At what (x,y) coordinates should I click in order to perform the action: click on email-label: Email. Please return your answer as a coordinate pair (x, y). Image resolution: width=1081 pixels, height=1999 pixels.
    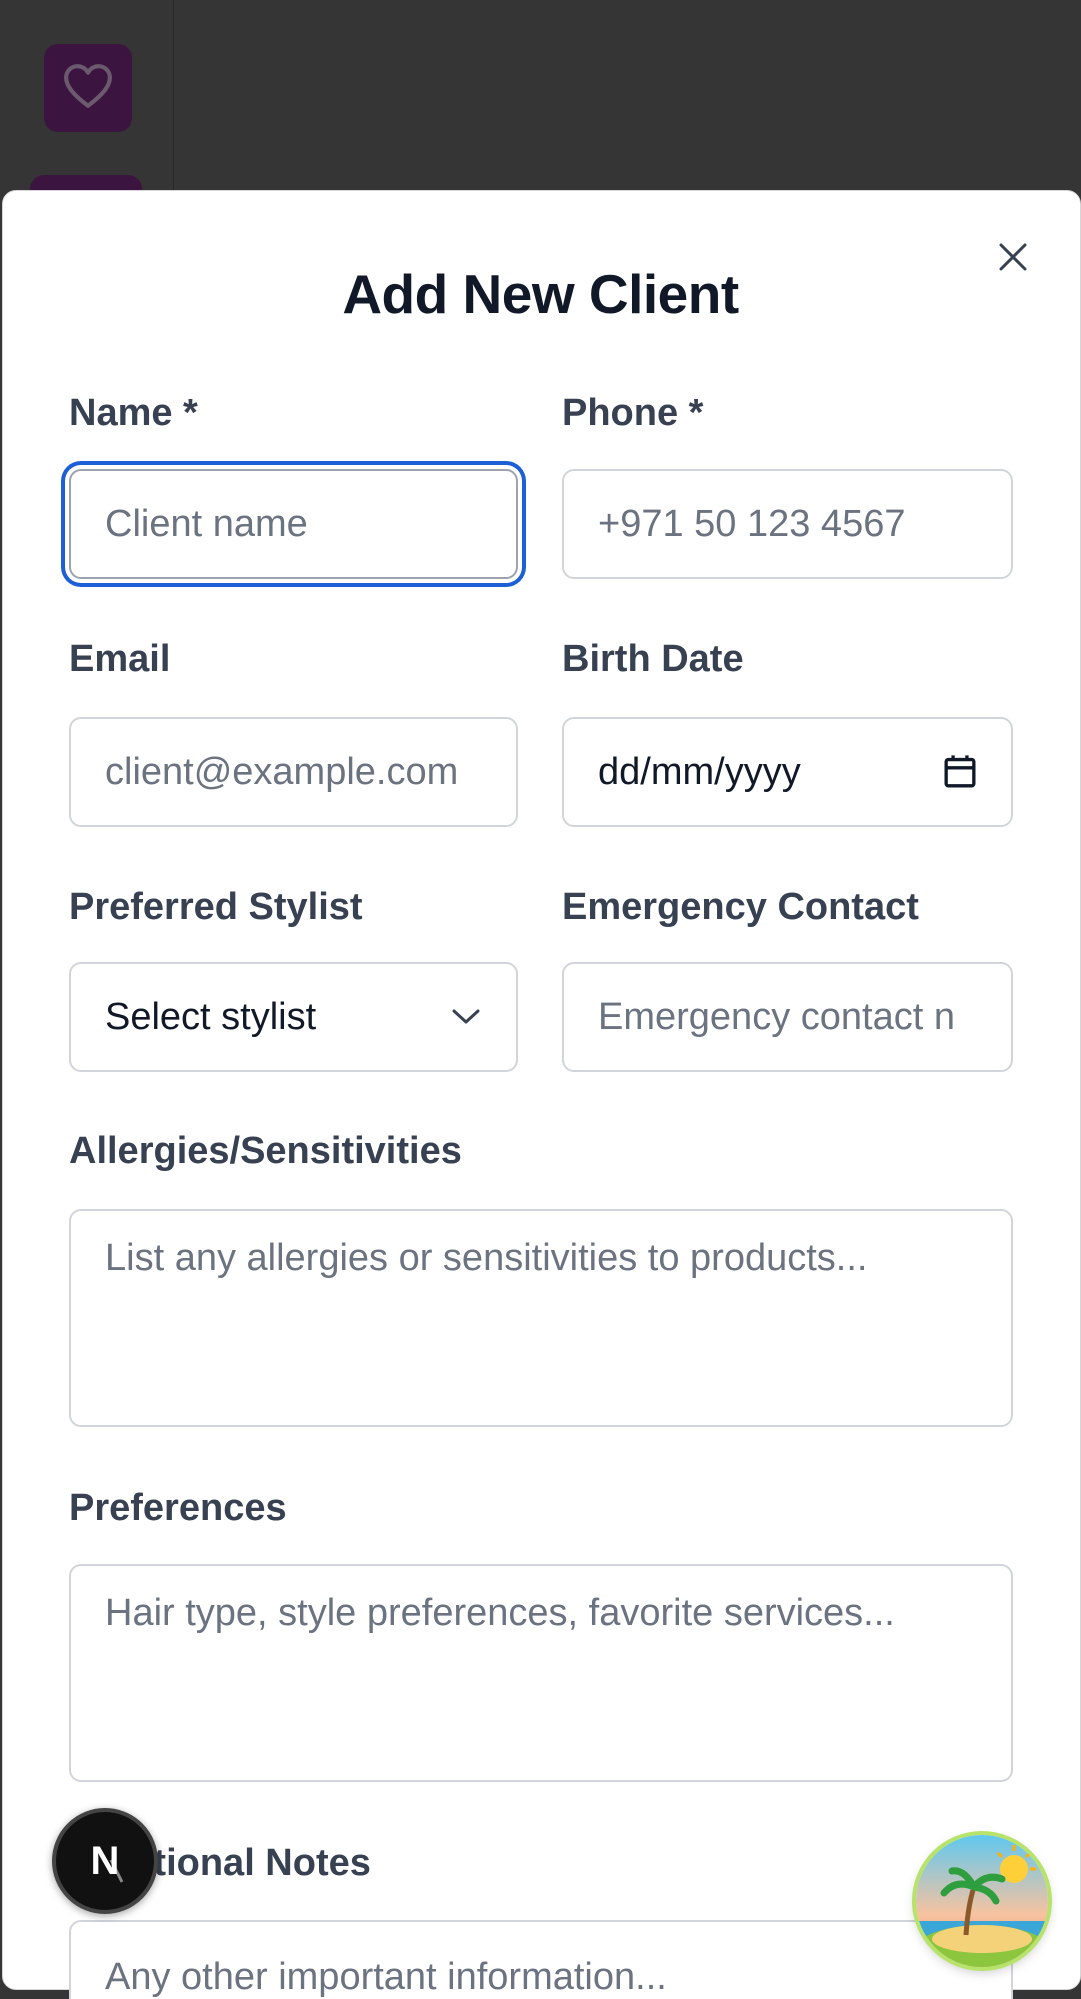
    Looking at the image, I should click on (120, 659).